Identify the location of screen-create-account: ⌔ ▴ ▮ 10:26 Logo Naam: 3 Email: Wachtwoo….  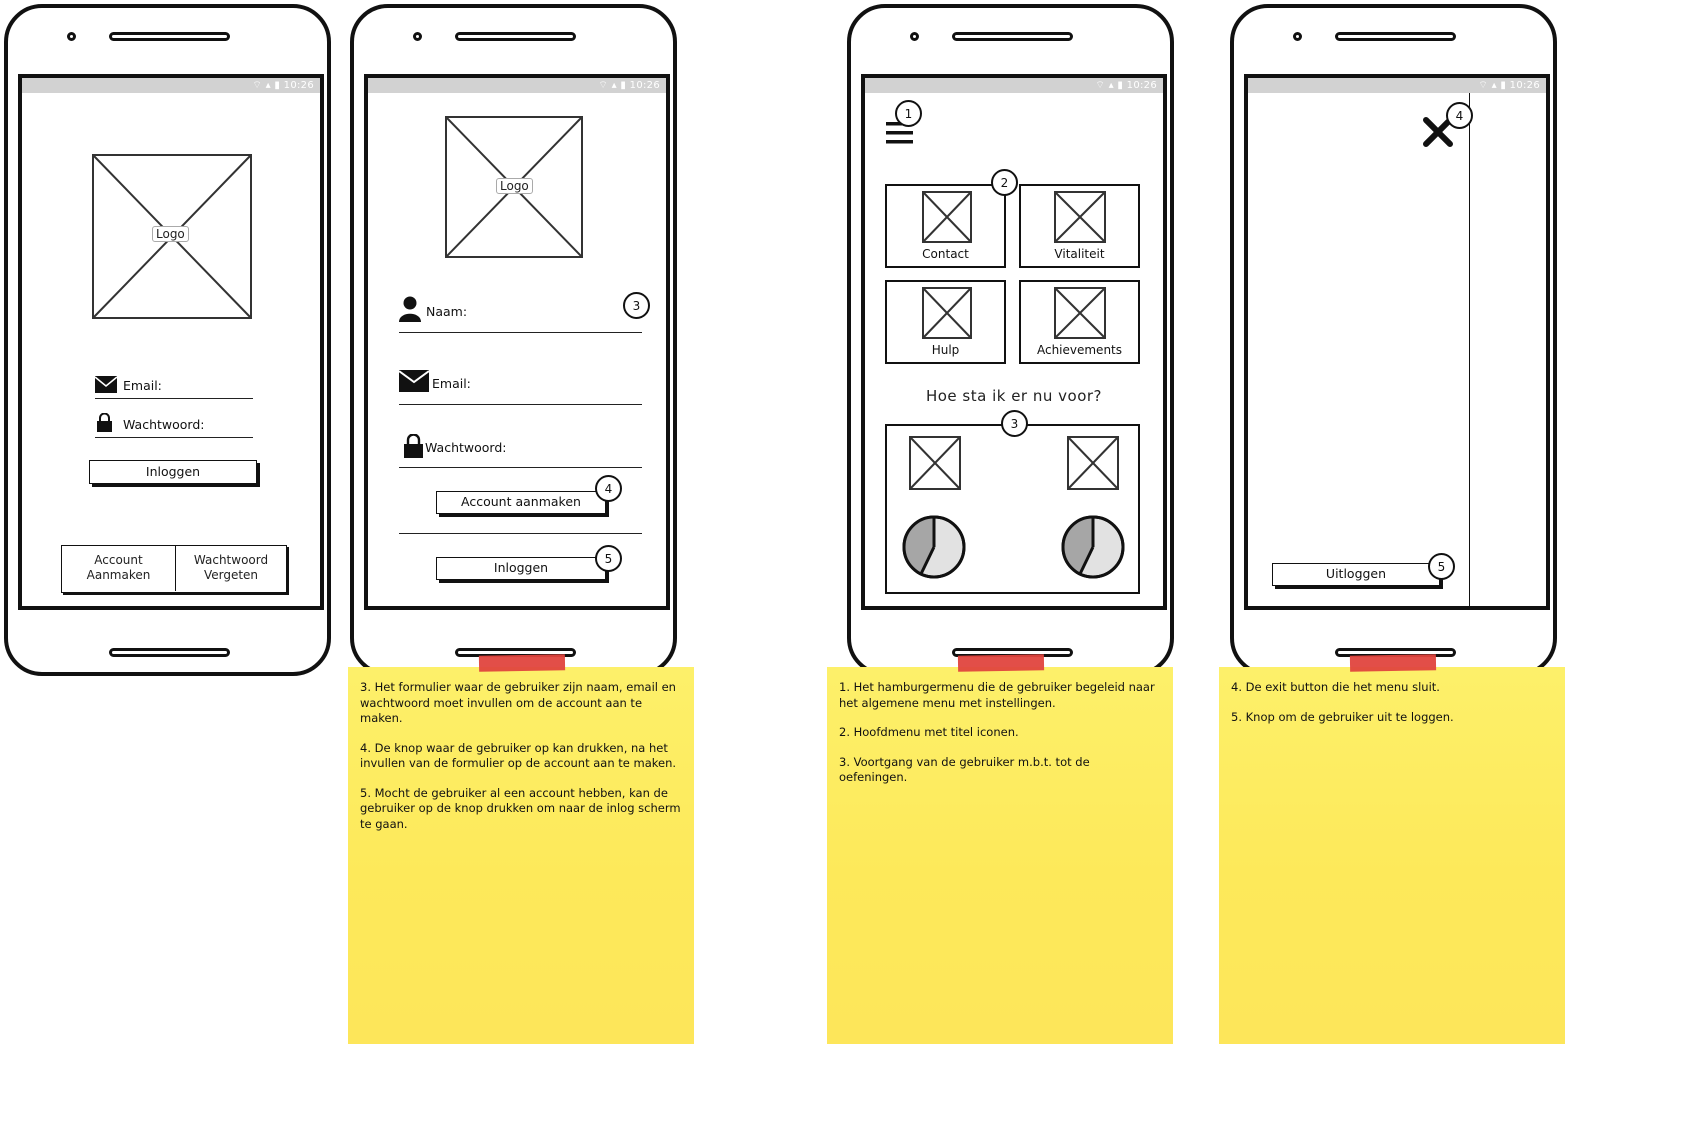
(517, 342).